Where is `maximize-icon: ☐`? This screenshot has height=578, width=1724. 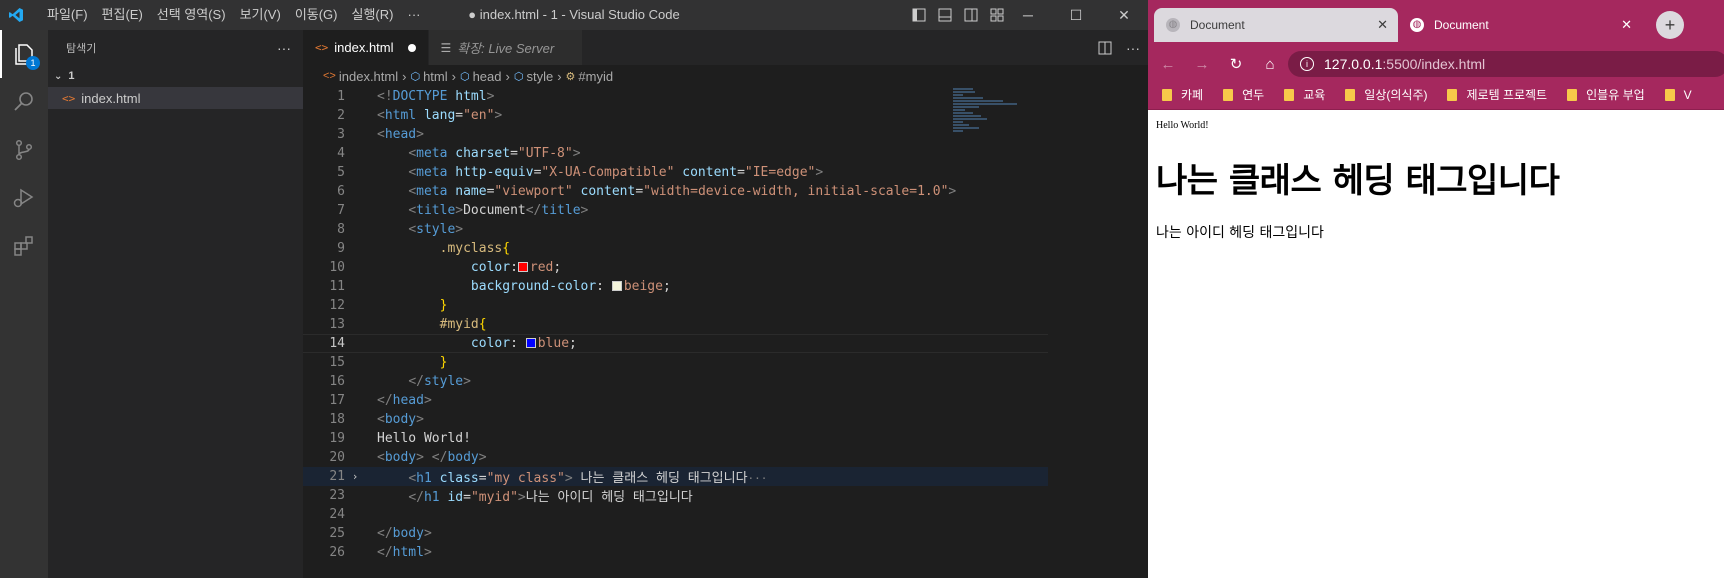 maximize-icon: ☐ is located at coordinates (1076, 15).